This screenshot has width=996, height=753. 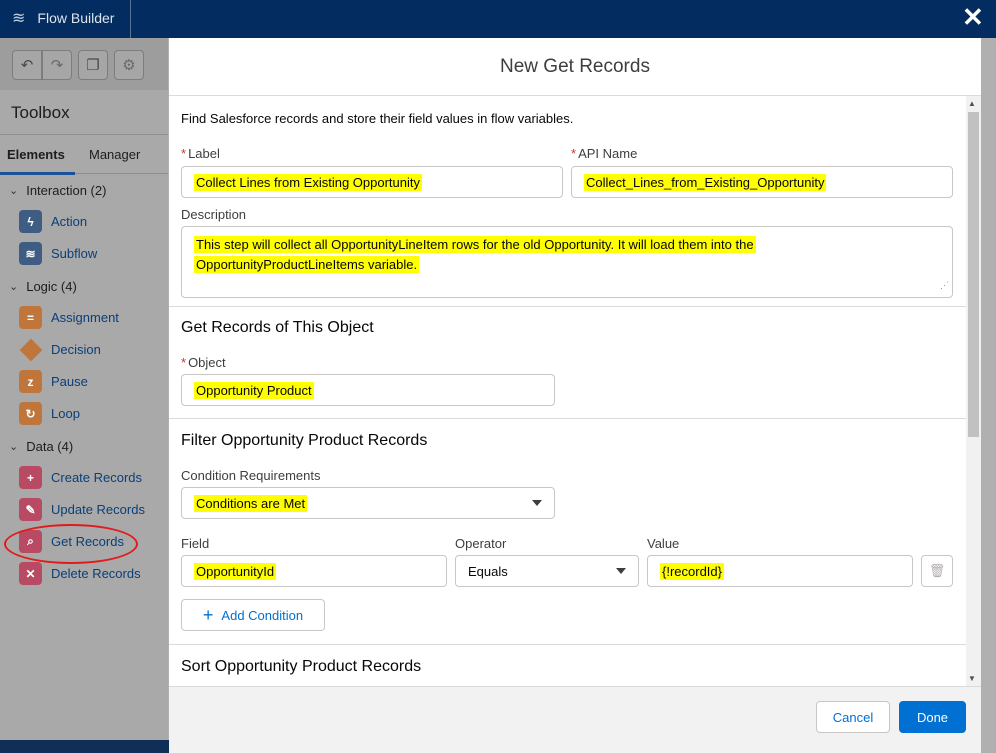 I want to click on flow-logo-icon: ≋, so click(x=19, y=18).